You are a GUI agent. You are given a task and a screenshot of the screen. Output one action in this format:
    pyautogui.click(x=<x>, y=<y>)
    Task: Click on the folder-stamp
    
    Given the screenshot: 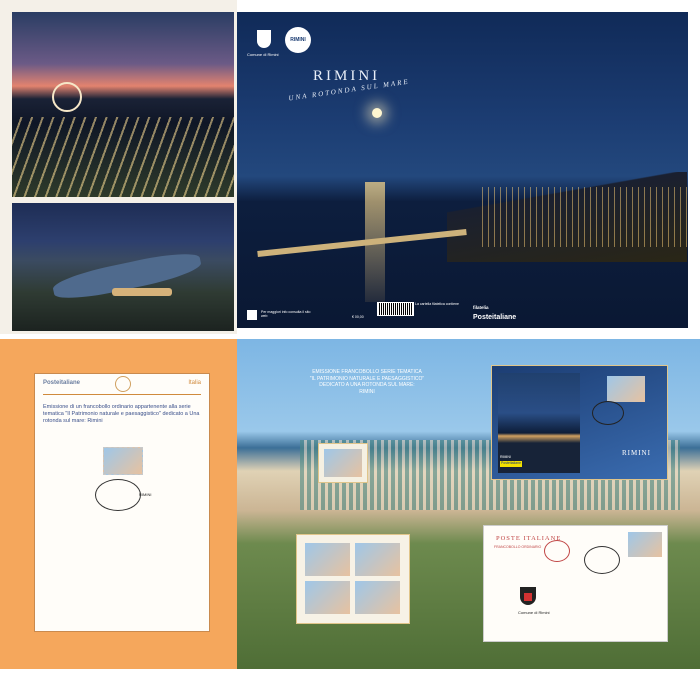 What is the action you would take?
    pyautogui.click(x=626, y=389)
    